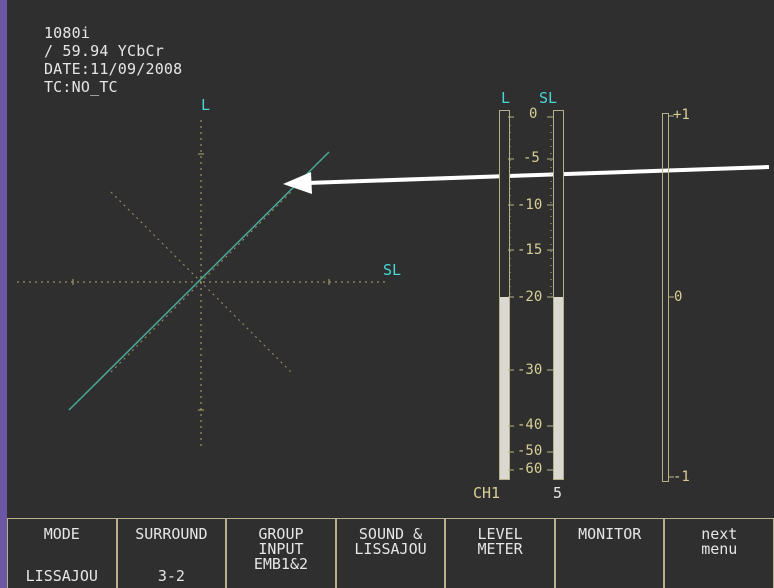 The height and width of the screenshot is (588, 774). I want to click on menu-label: SURROUND, so click(171, 534).